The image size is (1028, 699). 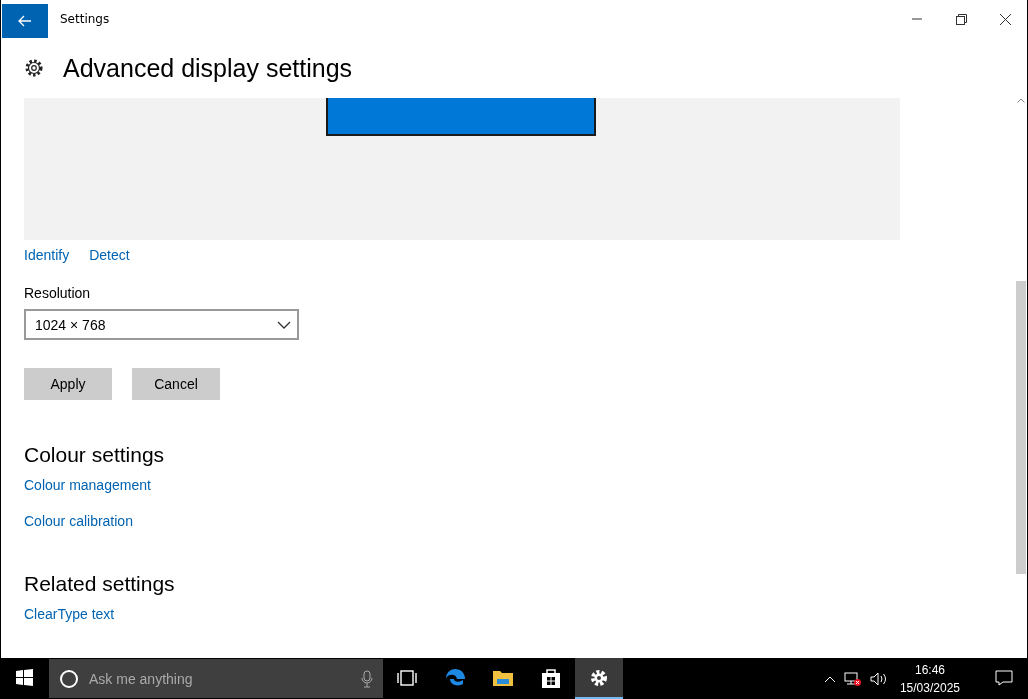 I want to click on clock-date: 15/03/2025, so click(x=929, y=688).